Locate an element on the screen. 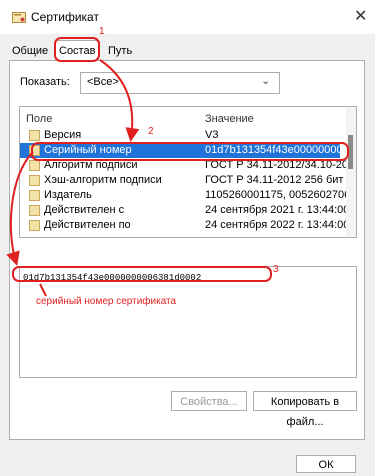  arrow-tab-to-row is located at coordinates (119, 100).